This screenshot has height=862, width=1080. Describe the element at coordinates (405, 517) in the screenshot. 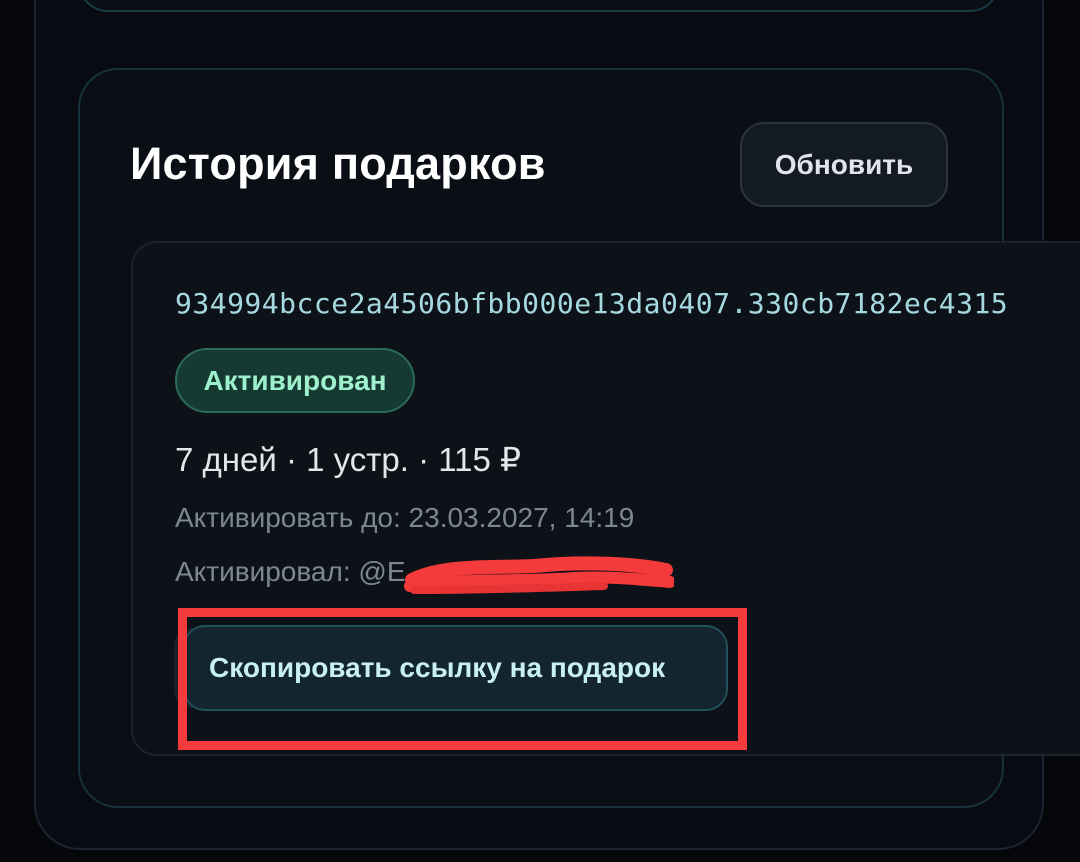

I see `gift-expire-date: Активировать до: 23.03.2027, 14:19` at that location.